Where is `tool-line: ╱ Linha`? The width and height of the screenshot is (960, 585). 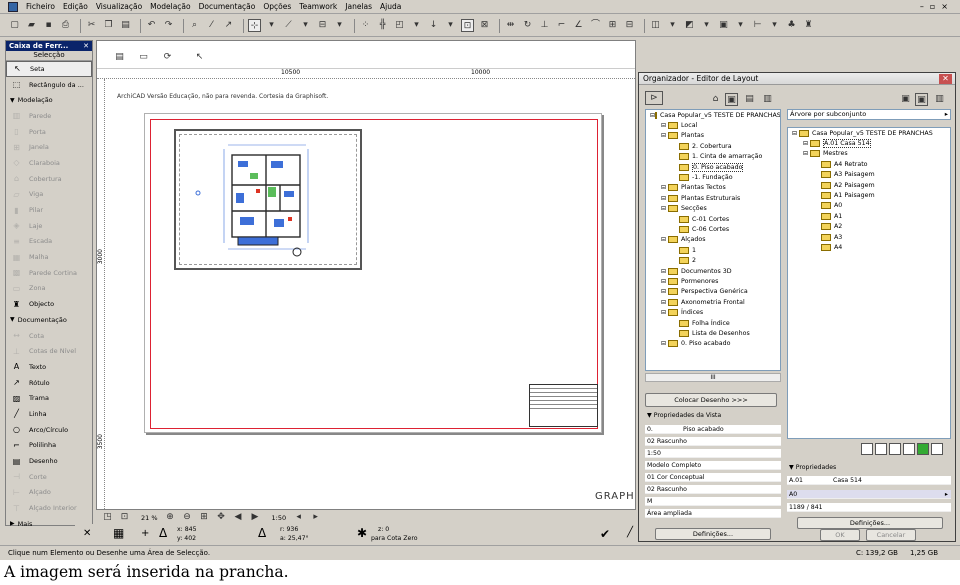
tool-line: ╱ Linha is located at coordinates (49, 414).